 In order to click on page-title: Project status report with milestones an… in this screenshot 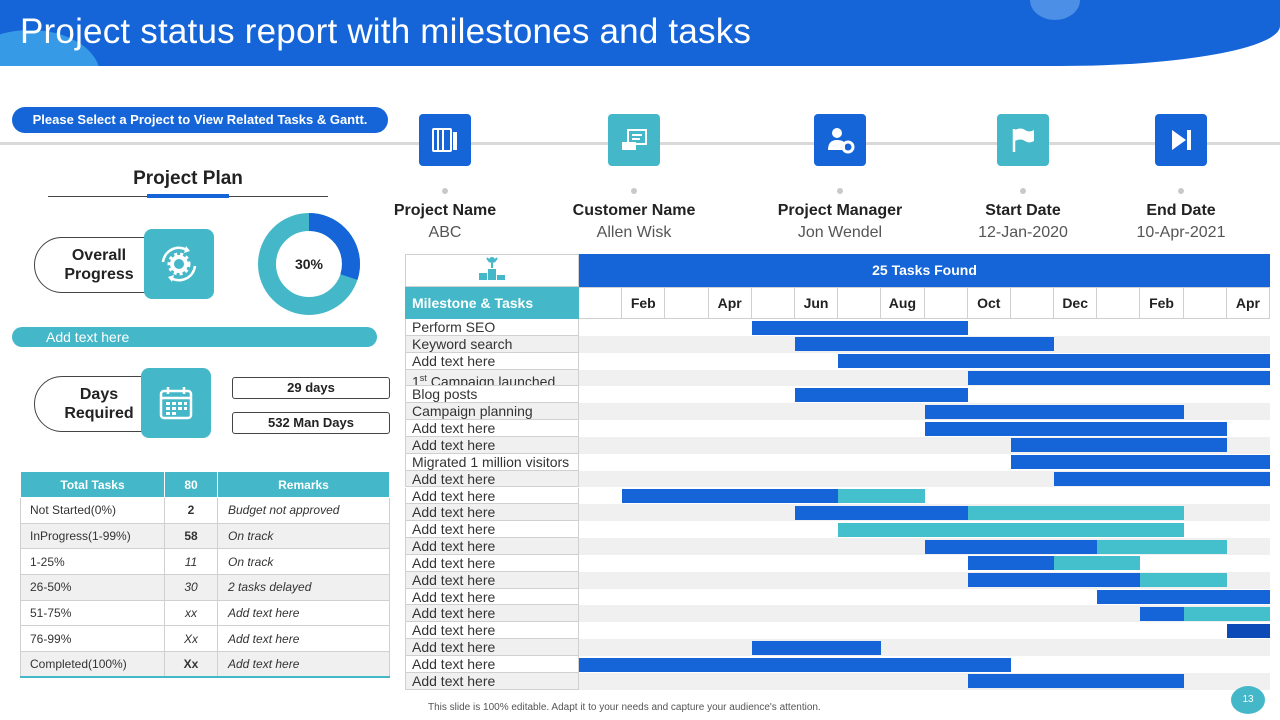, I will do `click(386, 31)`.